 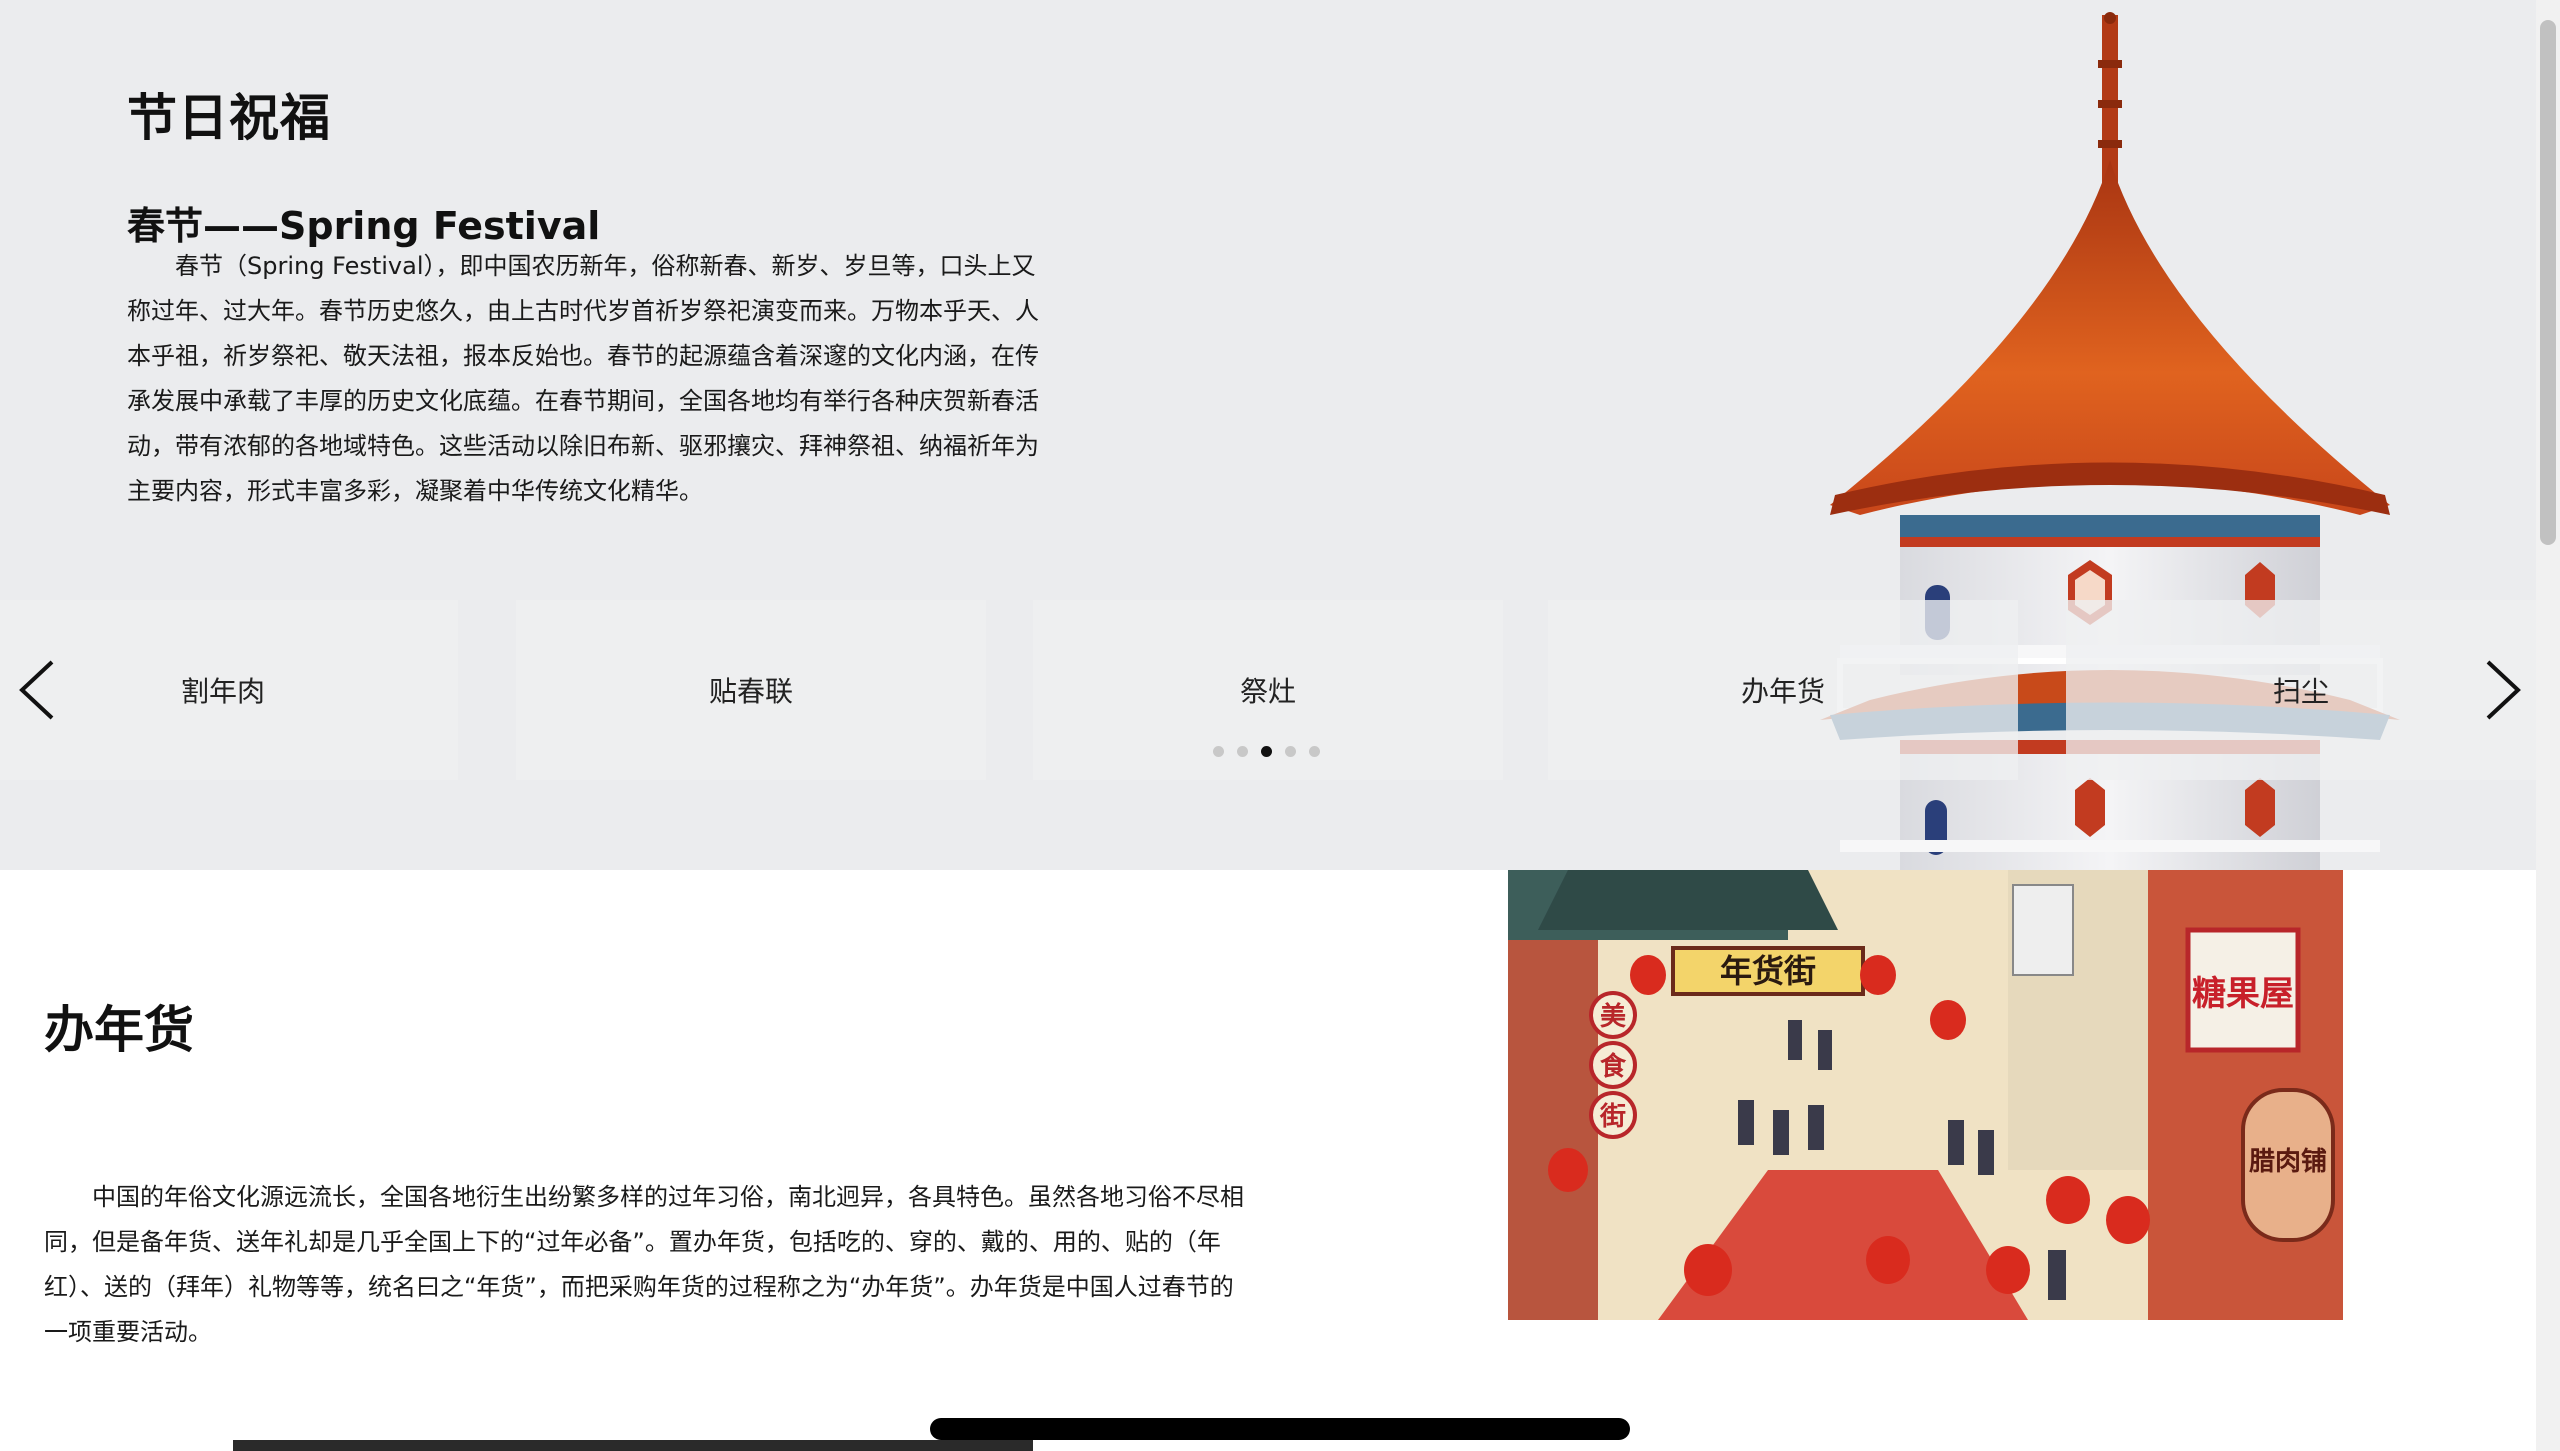 What do you see at coordinates (1613, 1016) in the screenshot?
I see `sign-food-1: 美` at bounding box center [1613, 1016].